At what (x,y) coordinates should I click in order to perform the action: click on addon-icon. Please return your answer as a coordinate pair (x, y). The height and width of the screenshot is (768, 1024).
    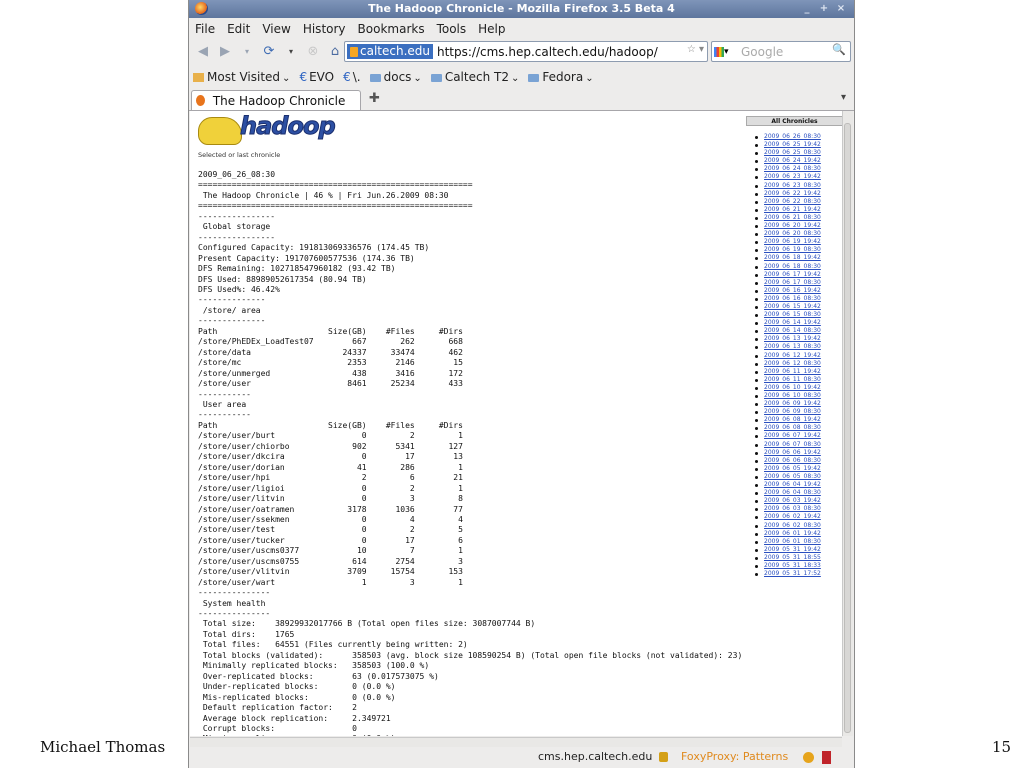
    Looking at the image, I should click on (808, 757).